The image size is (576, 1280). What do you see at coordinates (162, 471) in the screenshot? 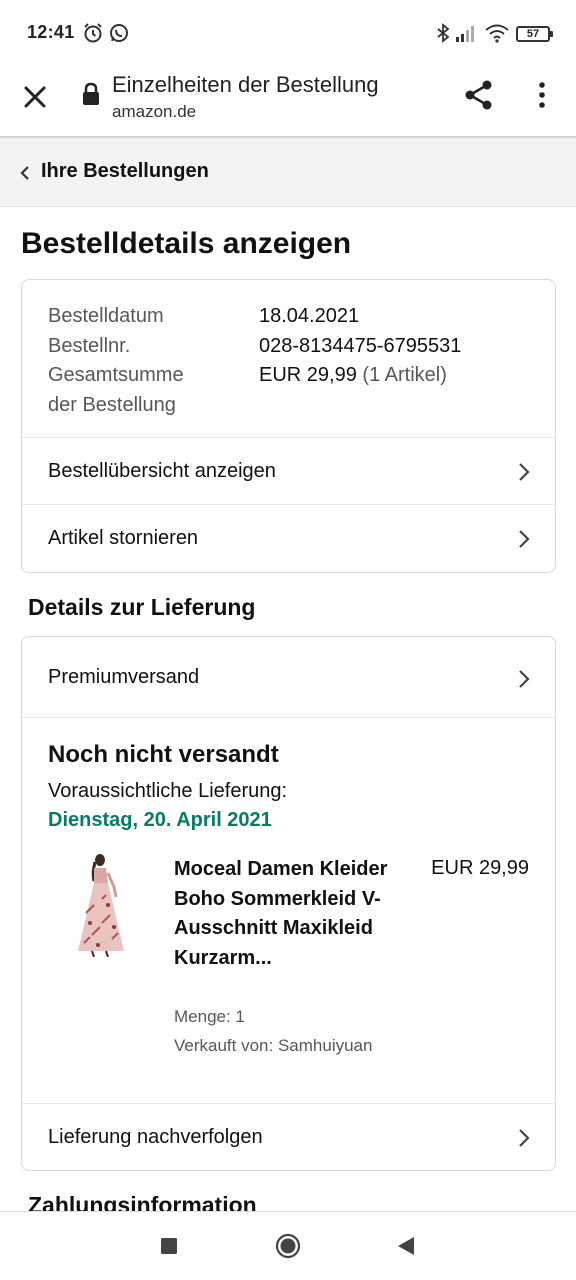
I see `order-summary-label: Bestellübersicht anzeigen` at bounding box center [162, 471].